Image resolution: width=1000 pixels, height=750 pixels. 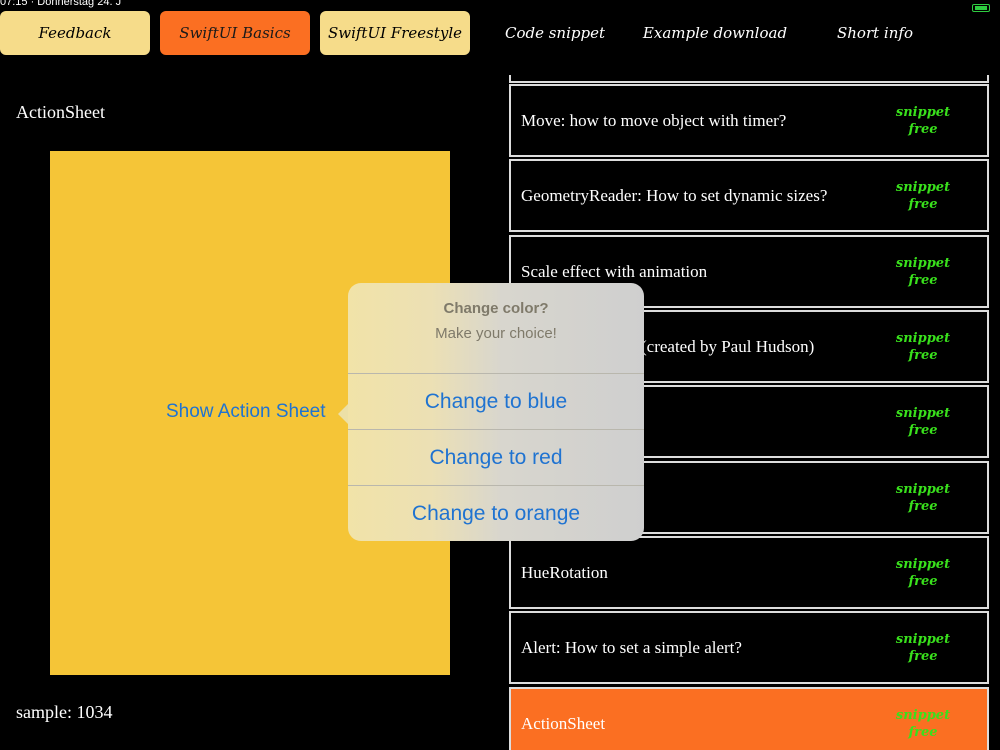 What do you see at coordinates (496, 402) in the screenshot?
I see `change-to-blue-button: Change to blue` at bounding box center [496, 402].